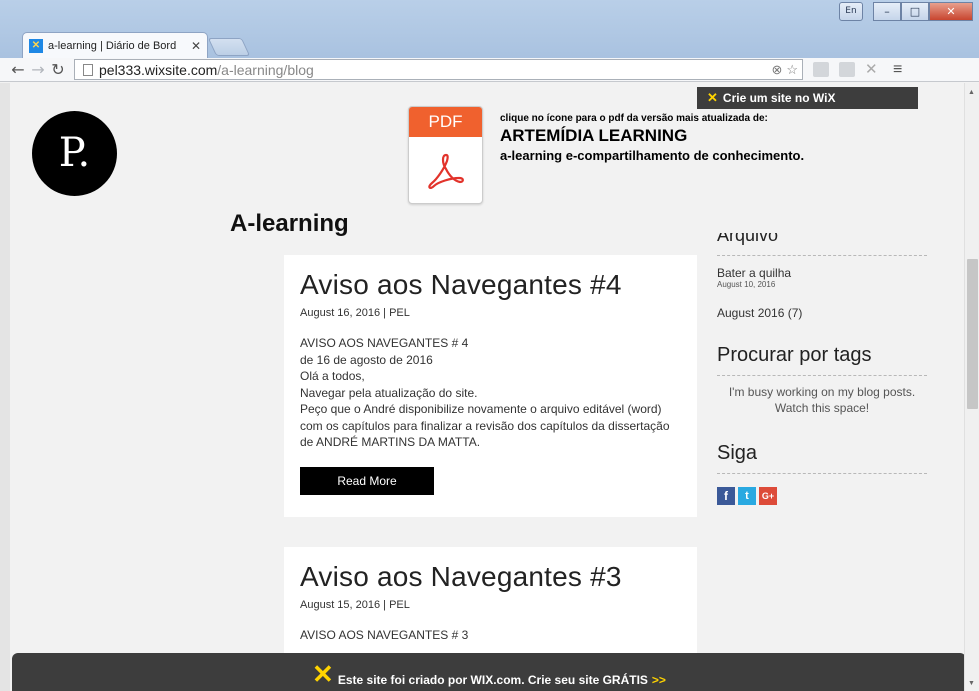  I want to click on back-arrow-icon: ←, so click(18, 69).